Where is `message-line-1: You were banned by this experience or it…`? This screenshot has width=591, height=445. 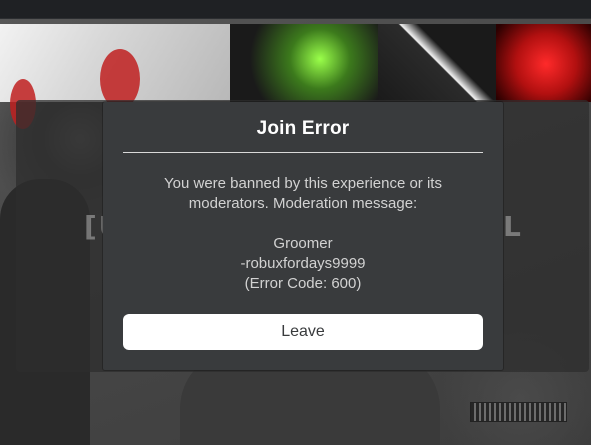
message-line-1: You were banned by this experience or it… is located at coordinates (303, 183).